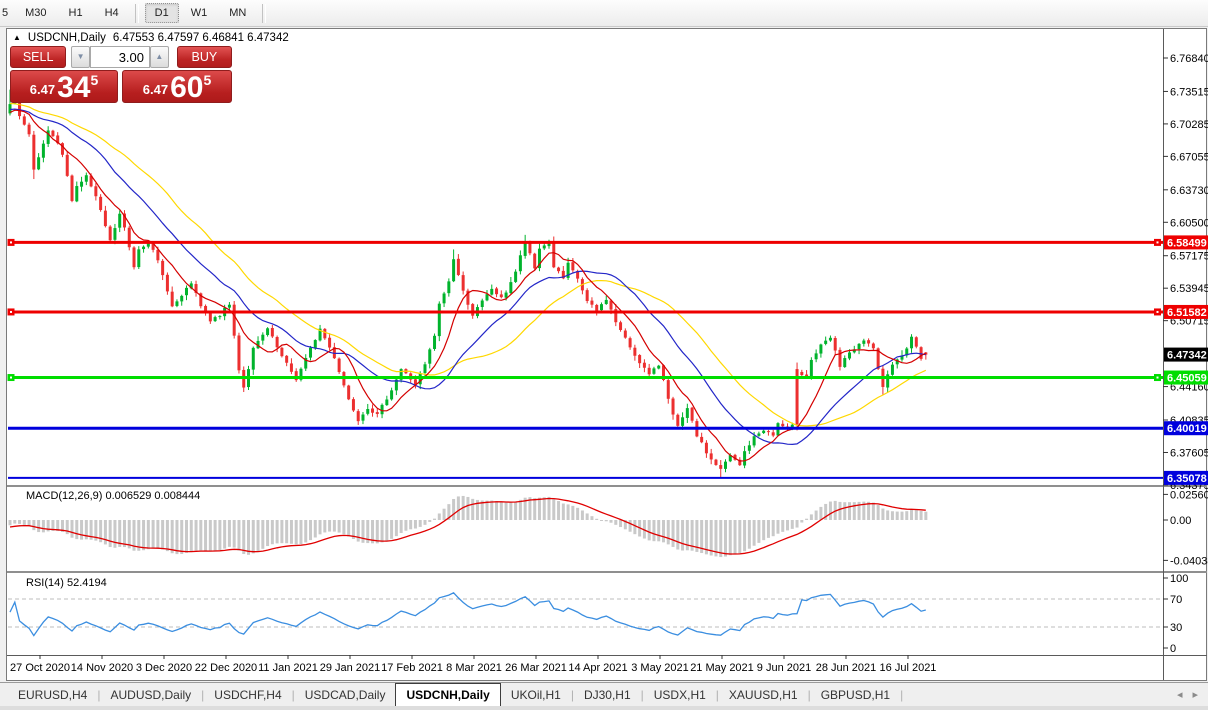  What do you see at coordinates (40, 668) in the screenshot?
I see `svg-text: 27 Oct 2020` at bounding box center [40, 668].